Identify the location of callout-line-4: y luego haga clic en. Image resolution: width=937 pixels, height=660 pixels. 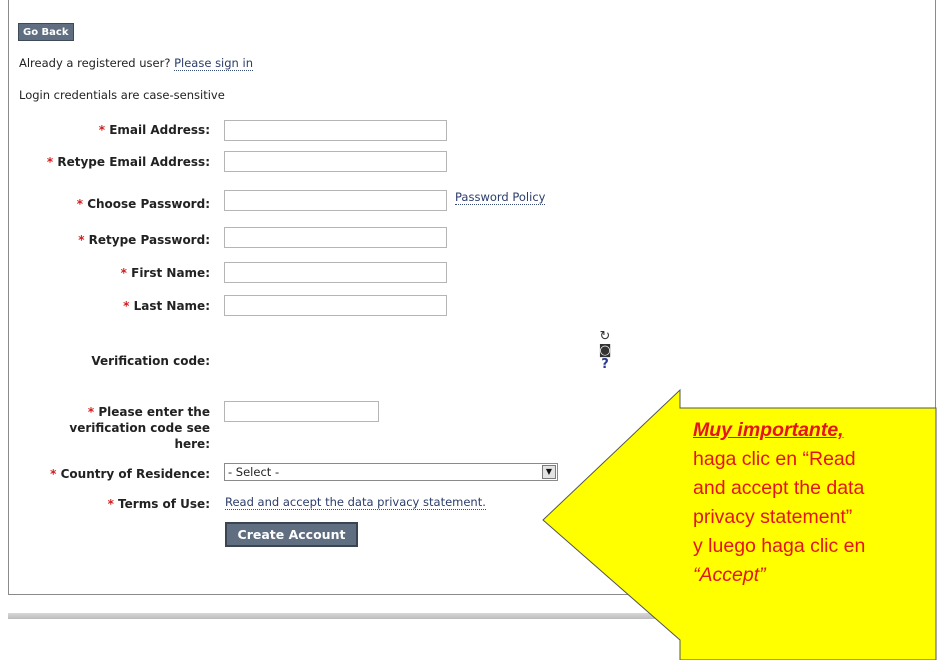
(779, 546).